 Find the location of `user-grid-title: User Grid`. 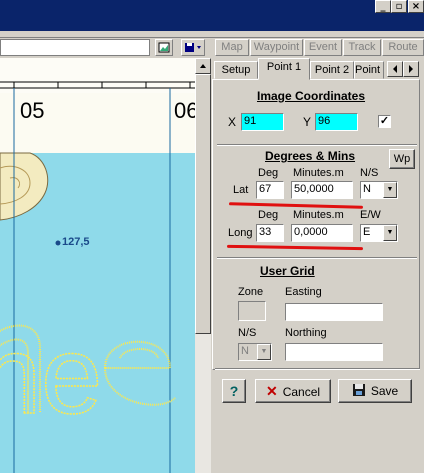

user-grid-title: User Grid is located at coordinates (287, 271).